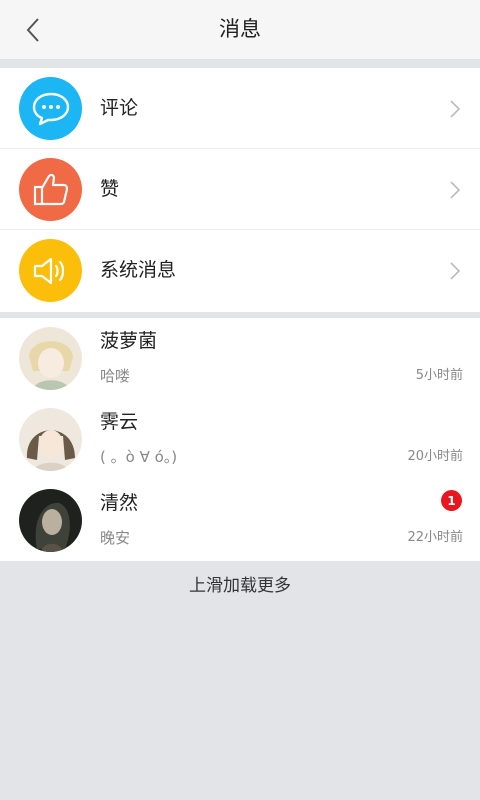  What do you see at coordinates (139, 457) in the screenshot?
I see `message-preview: ( 。ò ∀ ó。)` at bounding box center [139, 457].